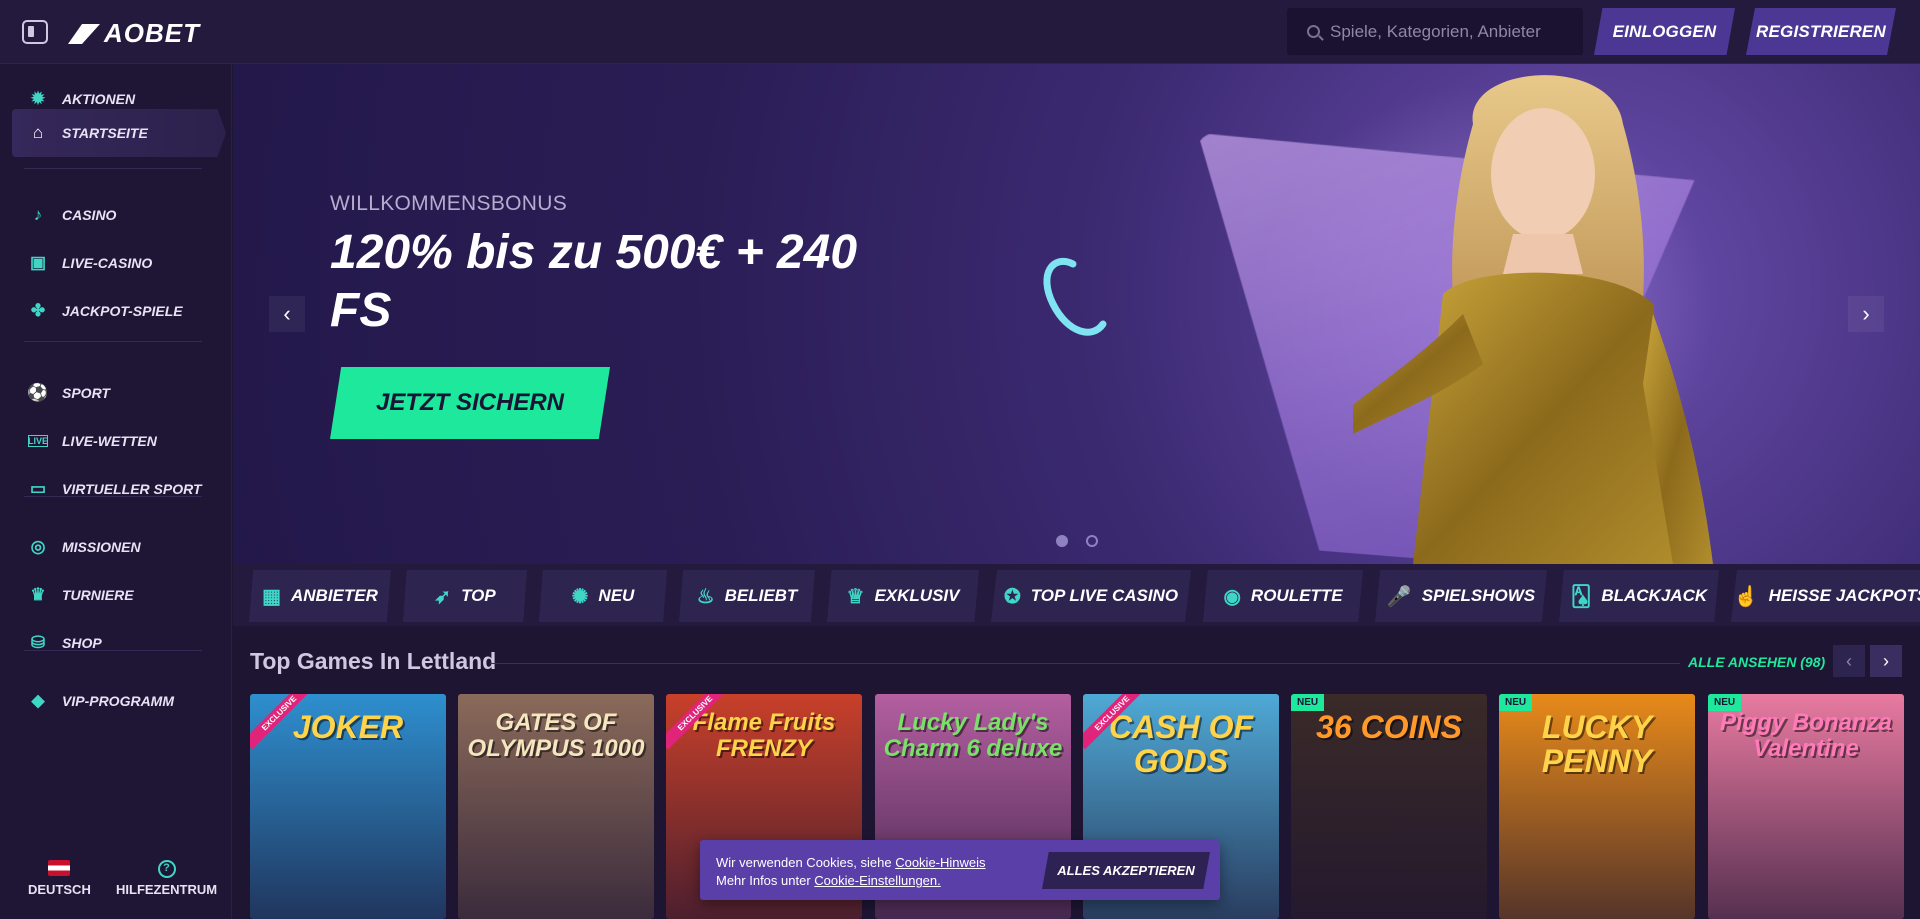 The height and width of the screenshot is (919, 1920). I want to click on game-title: LUCKY PENNY, so click(1597, 744).